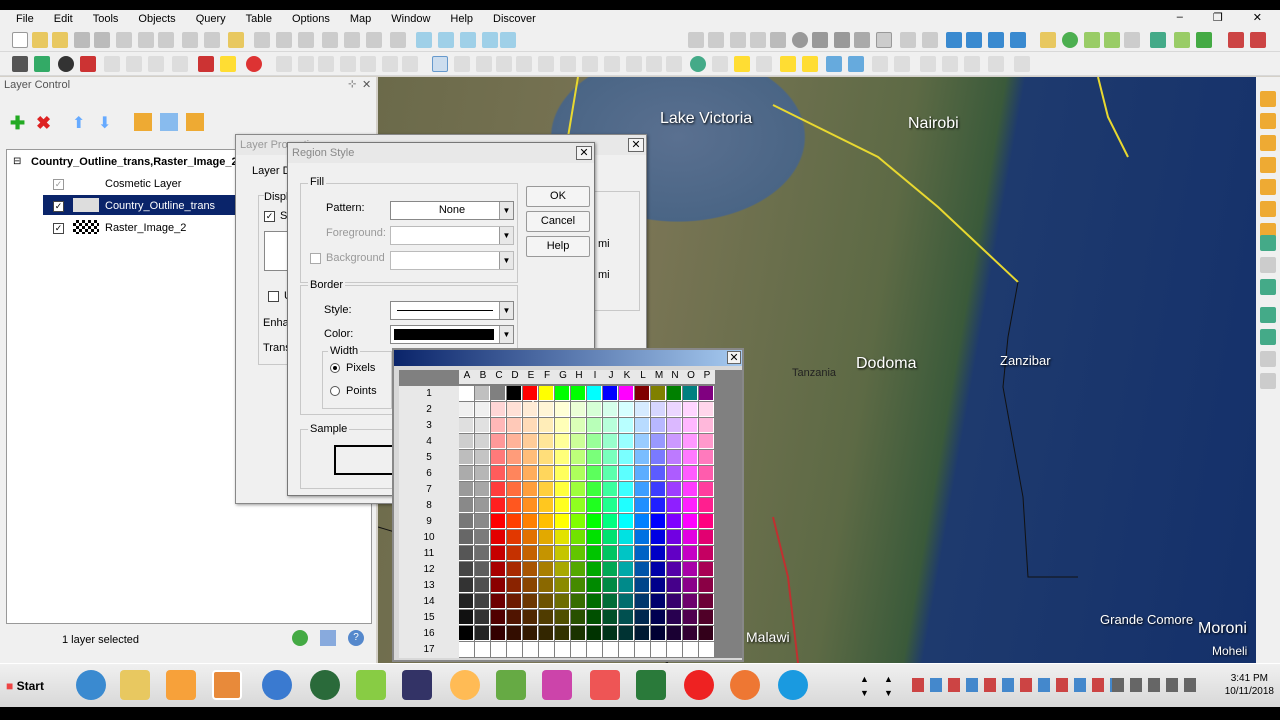 The height and width of the screenshot is (720, 1280). What do you see at coordinates (734, 357) in the screenshot?
I see `palette-close-icon: ✕` at bounding box center [734, 357].